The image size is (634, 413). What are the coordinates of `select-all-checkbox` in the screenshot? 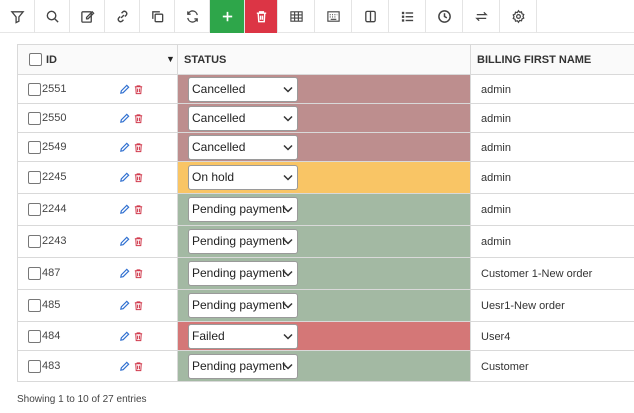 It's located at (35, 59).